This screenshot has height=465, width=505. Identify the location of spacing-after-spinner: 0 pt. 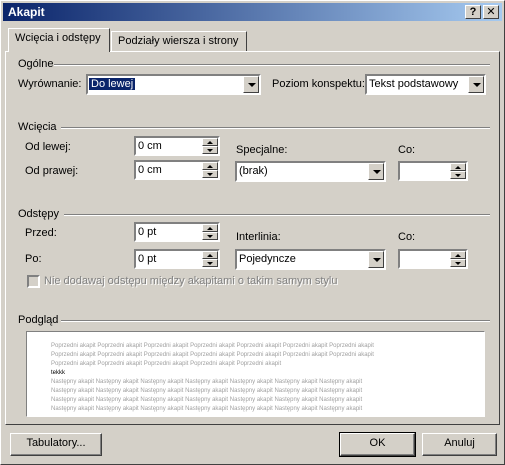
(177, 259).